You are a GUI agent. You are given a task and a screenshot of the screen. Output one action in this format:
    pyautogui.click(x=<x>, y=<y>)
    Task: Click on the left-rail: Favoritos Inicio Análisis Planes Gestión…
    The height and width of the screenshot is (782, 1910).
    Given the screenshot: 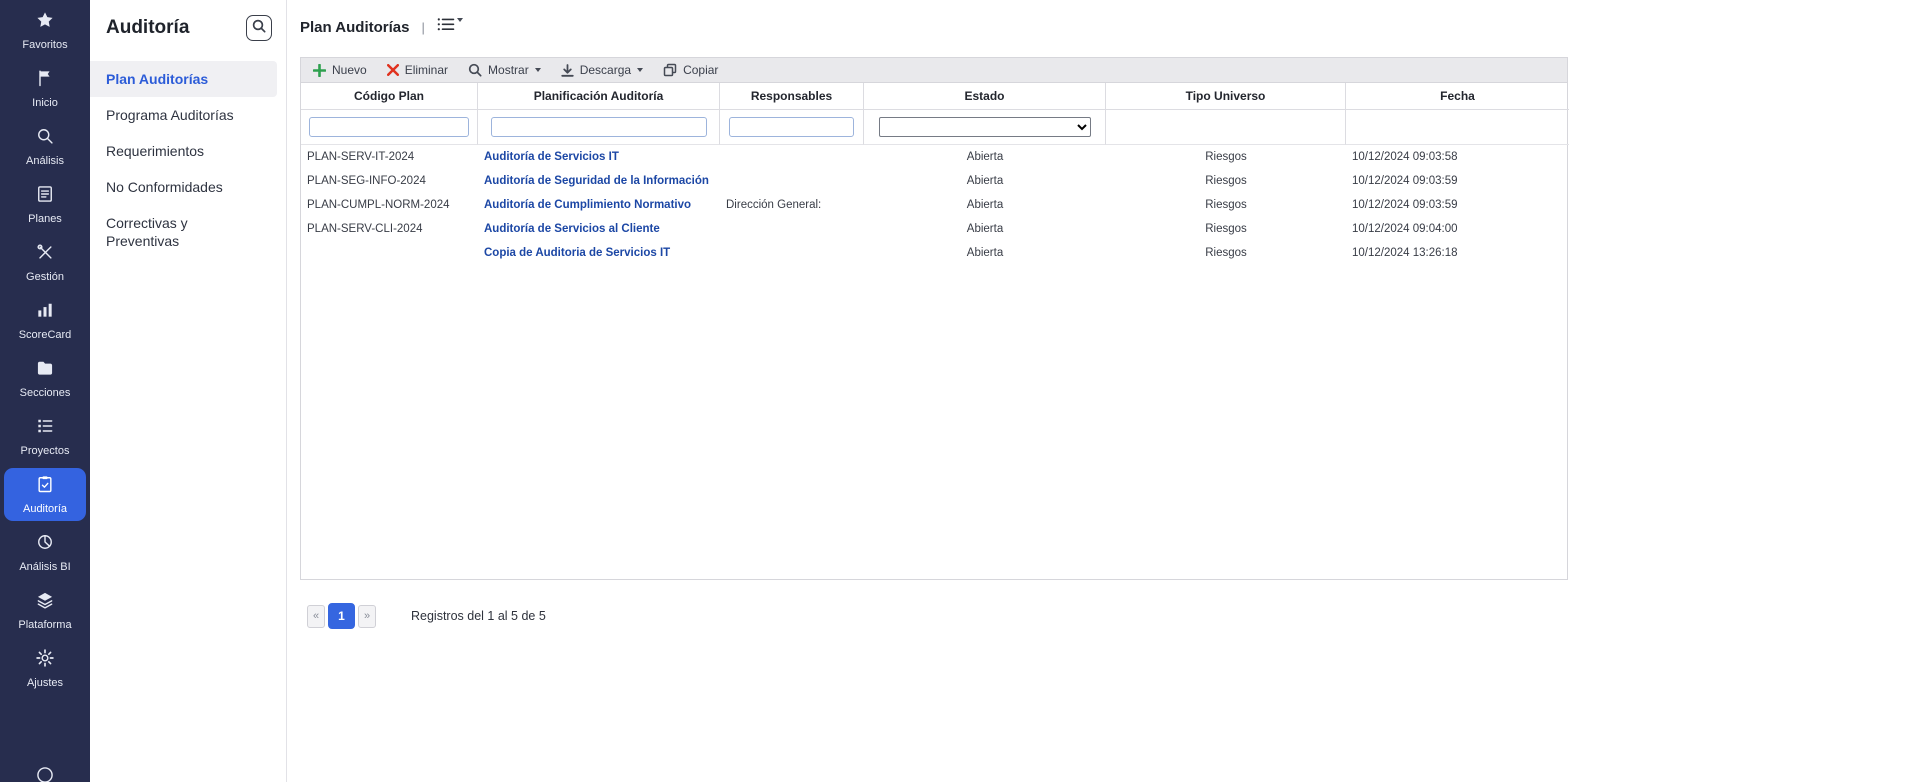 What is the action you would take?
    pyautogui.click(x=45, y=391)
    